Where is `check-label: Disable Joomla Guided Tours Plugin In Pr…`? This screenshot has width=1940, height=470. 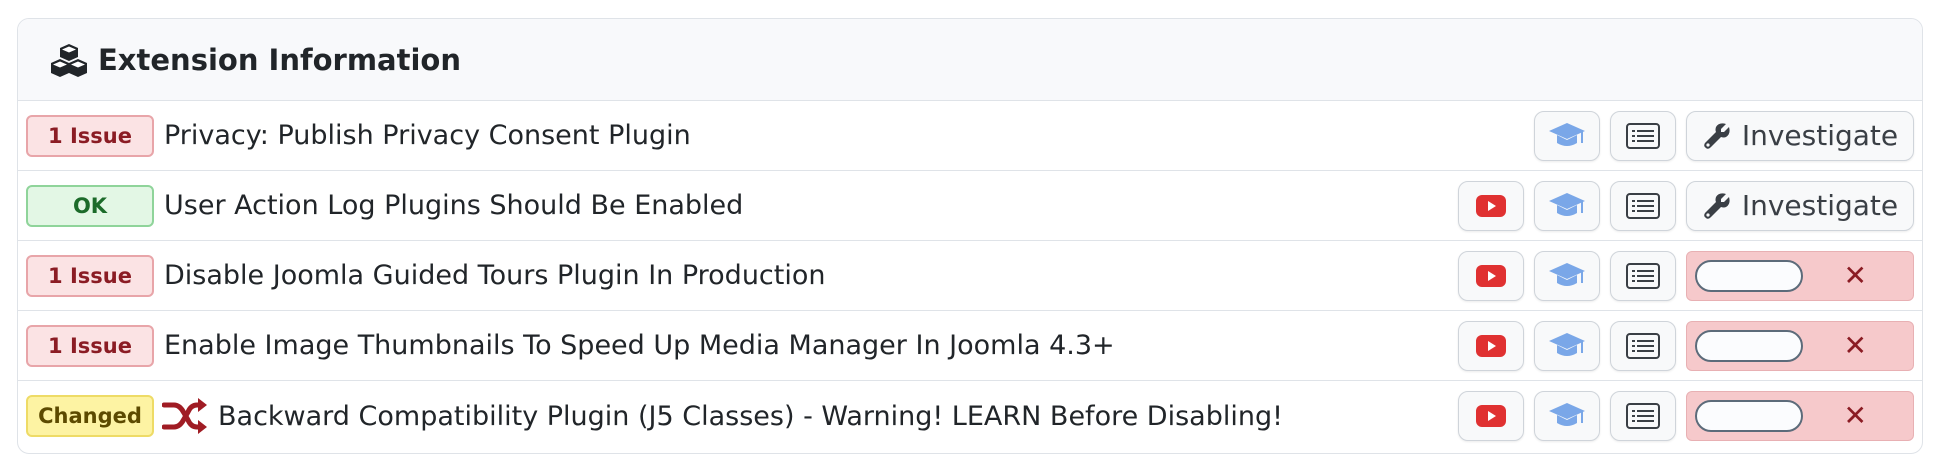
check-label: Disable Joomla Guided Tours Plugin In Pr… is located at coordinates (495, 275).